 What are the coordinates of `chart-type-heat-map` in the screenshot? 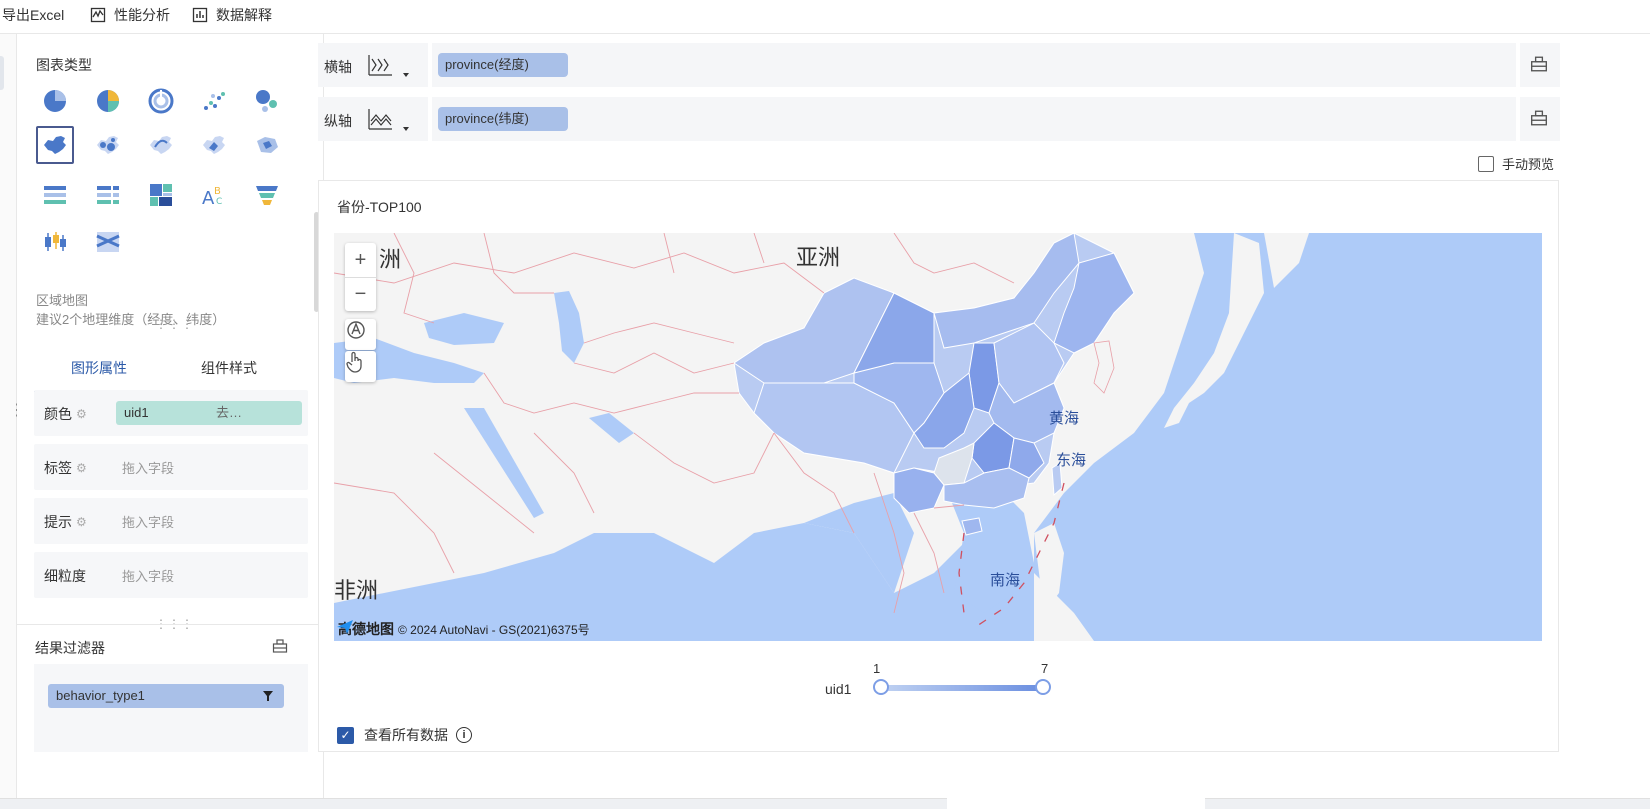 It's located at (214, 145).